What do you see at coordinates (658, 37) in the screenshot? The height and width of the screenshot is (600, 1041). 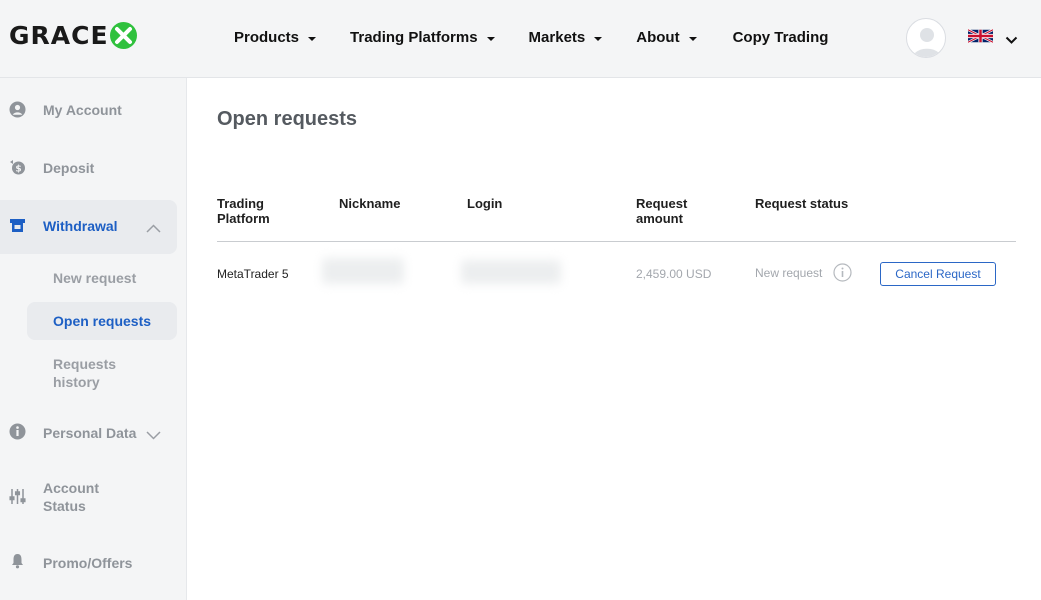 I see `nav-label: About` at bounding box center [658, 37].